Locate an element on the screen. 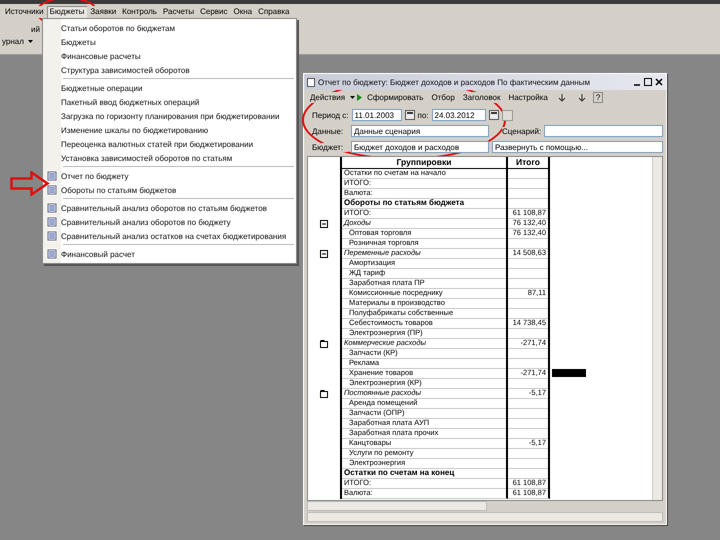 This screenshot has height=540, width=720. menu-item: Бюджеты is located at coordinates (67, 12).